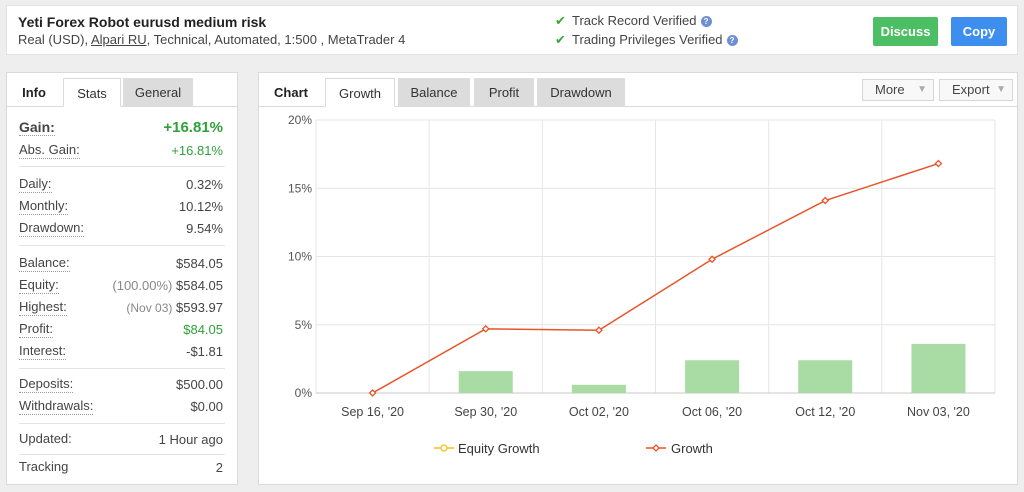 The image size is (1024, 492). I want to click on drawdown-label: Drawdown:, so click(52, 228).